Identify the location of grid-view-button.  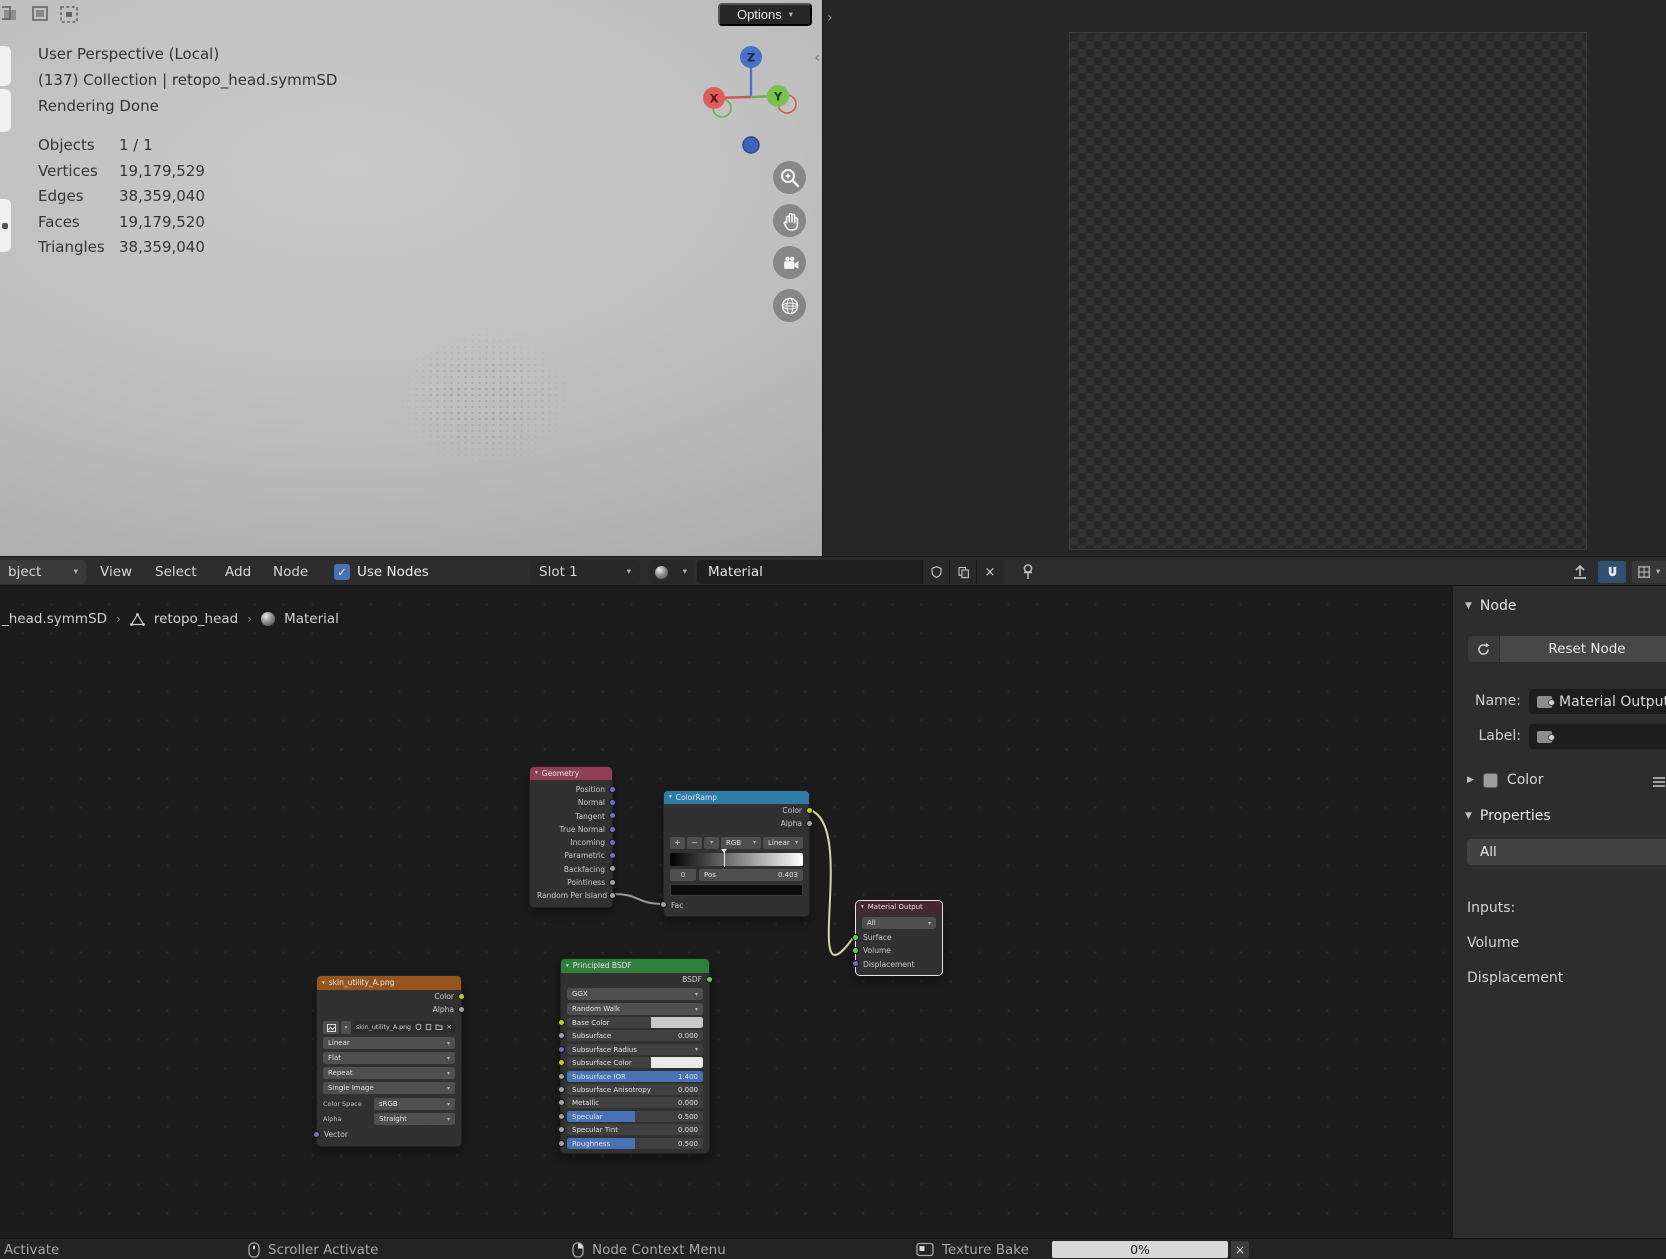
(789, 305).